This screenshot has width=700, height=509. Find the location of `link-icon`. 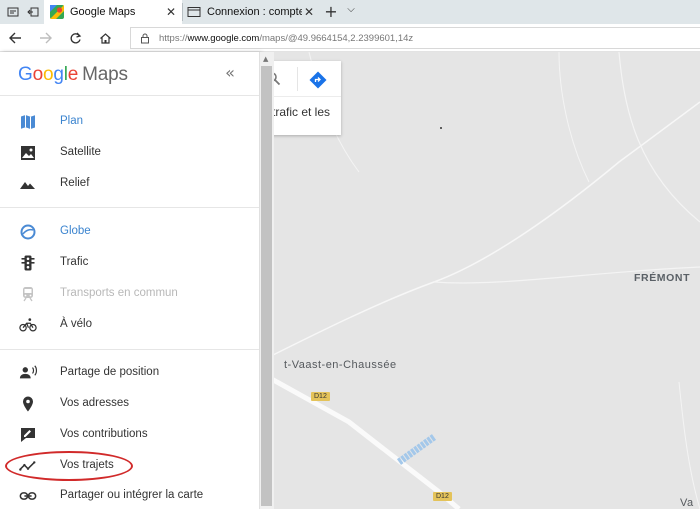

link-icon is located at coordinates (28, 496).